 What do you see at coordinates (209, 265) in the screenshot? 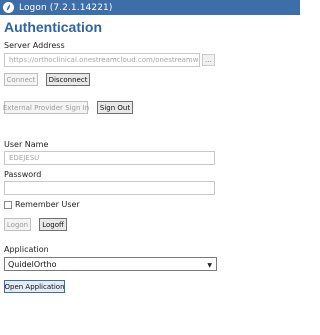
I see `dropdown-arrow-icon: ▼` at bounding box center [209, 265].